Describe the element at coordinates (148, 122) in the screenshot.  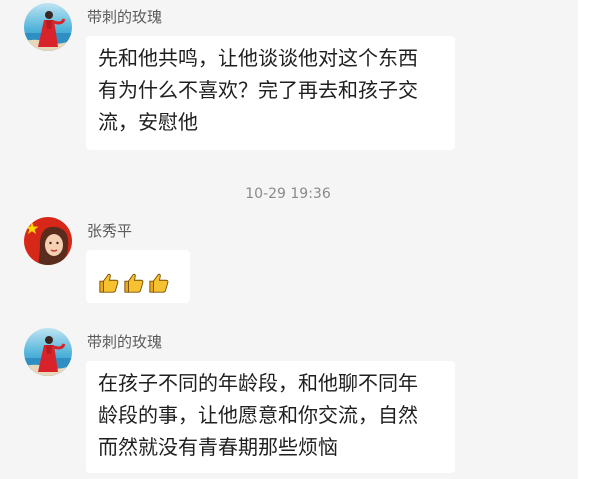
I see `message-text-line: 流，安慰他` at that location.